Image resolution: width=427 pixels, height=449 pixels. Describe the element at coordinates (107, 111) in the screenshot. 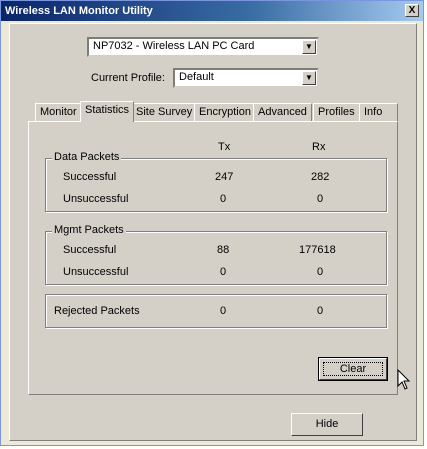

I see `tab-statistics: Statistics` at that location.